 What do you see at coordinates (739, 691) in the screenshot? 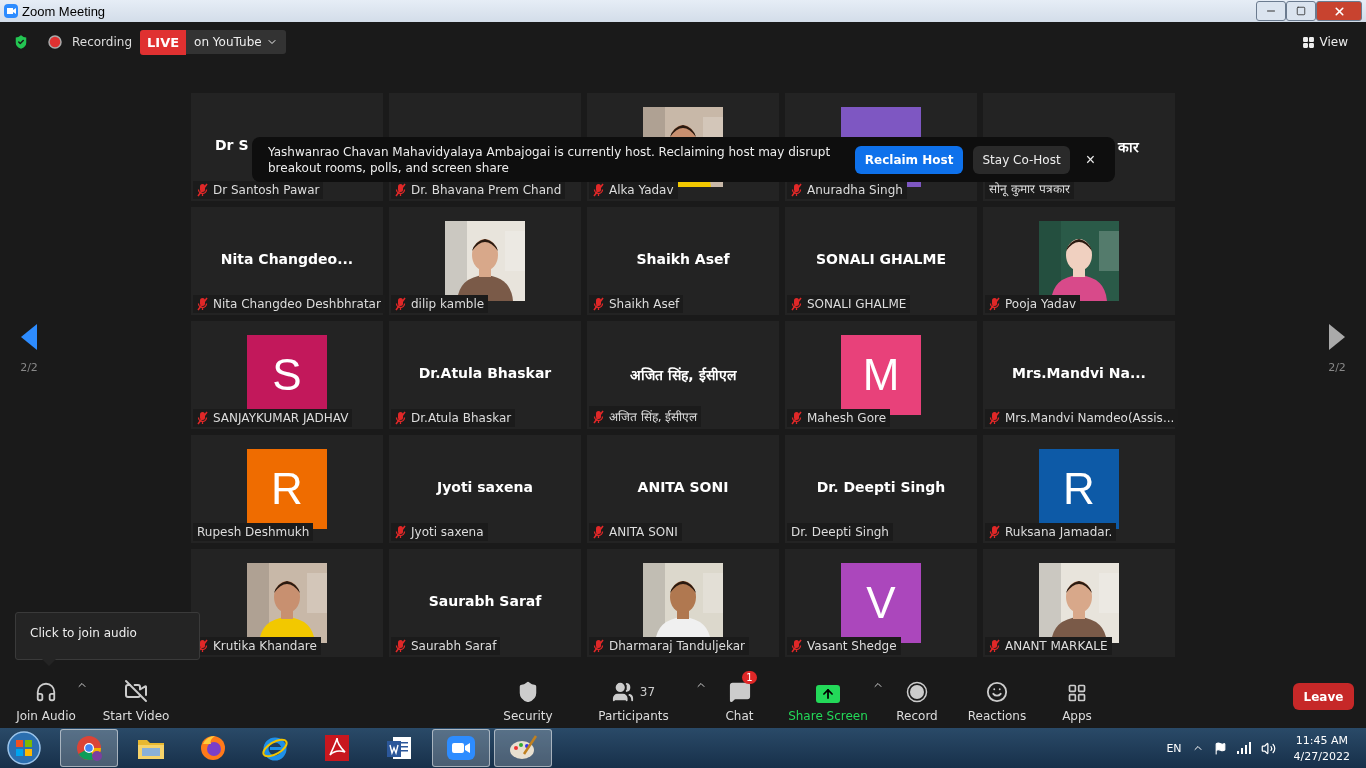
I see `chat-icon` at bounding box center [739, 691].